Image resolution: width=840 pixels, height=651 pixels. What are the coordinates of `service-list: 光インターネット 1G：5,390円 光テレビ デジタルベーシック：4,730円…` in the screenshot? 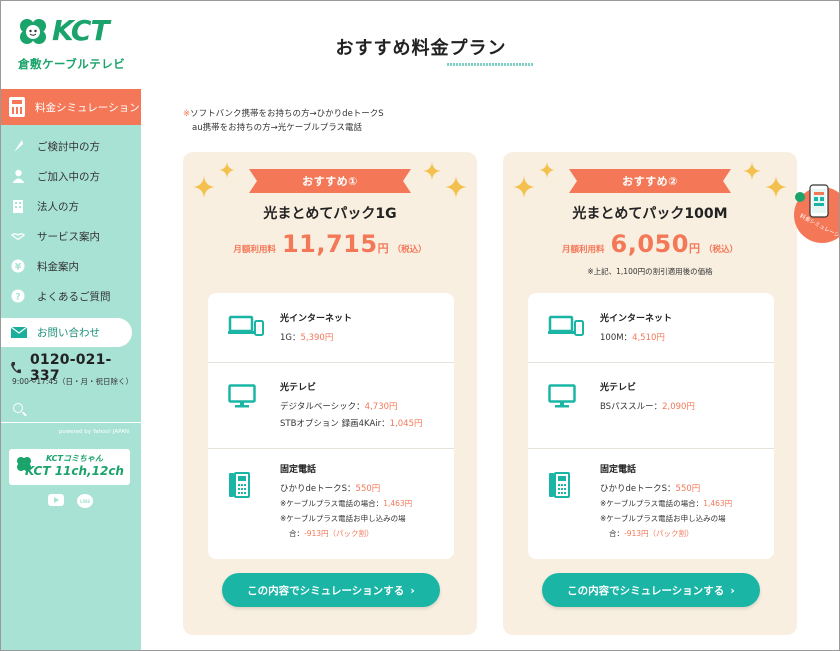 It's located at (331, 426).